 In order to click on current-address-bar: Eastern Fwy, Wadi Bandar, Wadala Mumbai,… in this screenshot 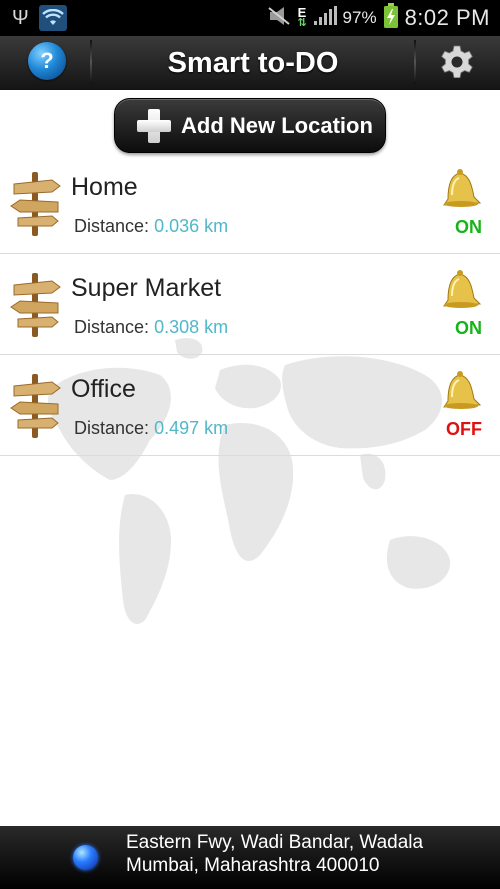, I will do `click(250, 857)`.